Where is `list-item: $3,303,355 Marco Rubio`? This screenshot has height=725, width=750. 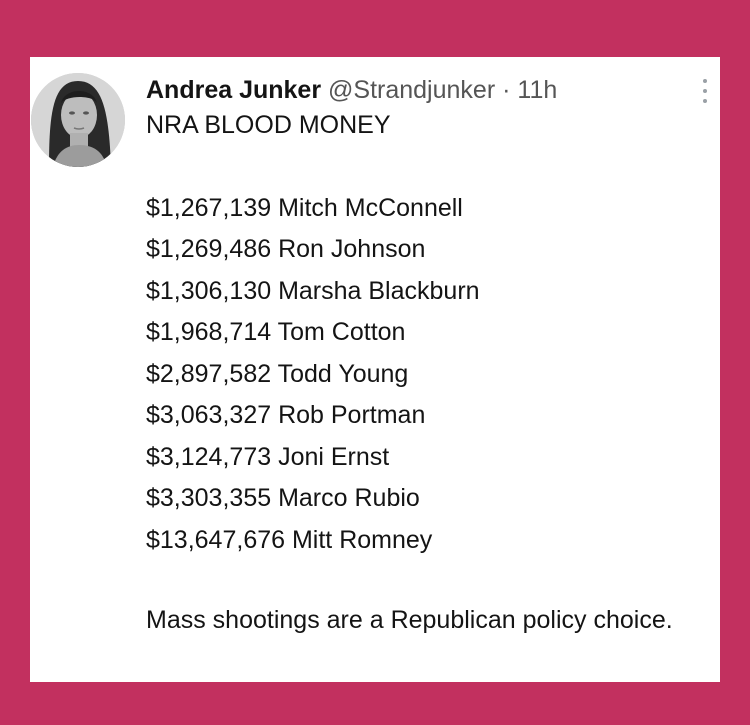
list-item: $3,303,355 Marco Rubio is located at coordinates (421, 499).